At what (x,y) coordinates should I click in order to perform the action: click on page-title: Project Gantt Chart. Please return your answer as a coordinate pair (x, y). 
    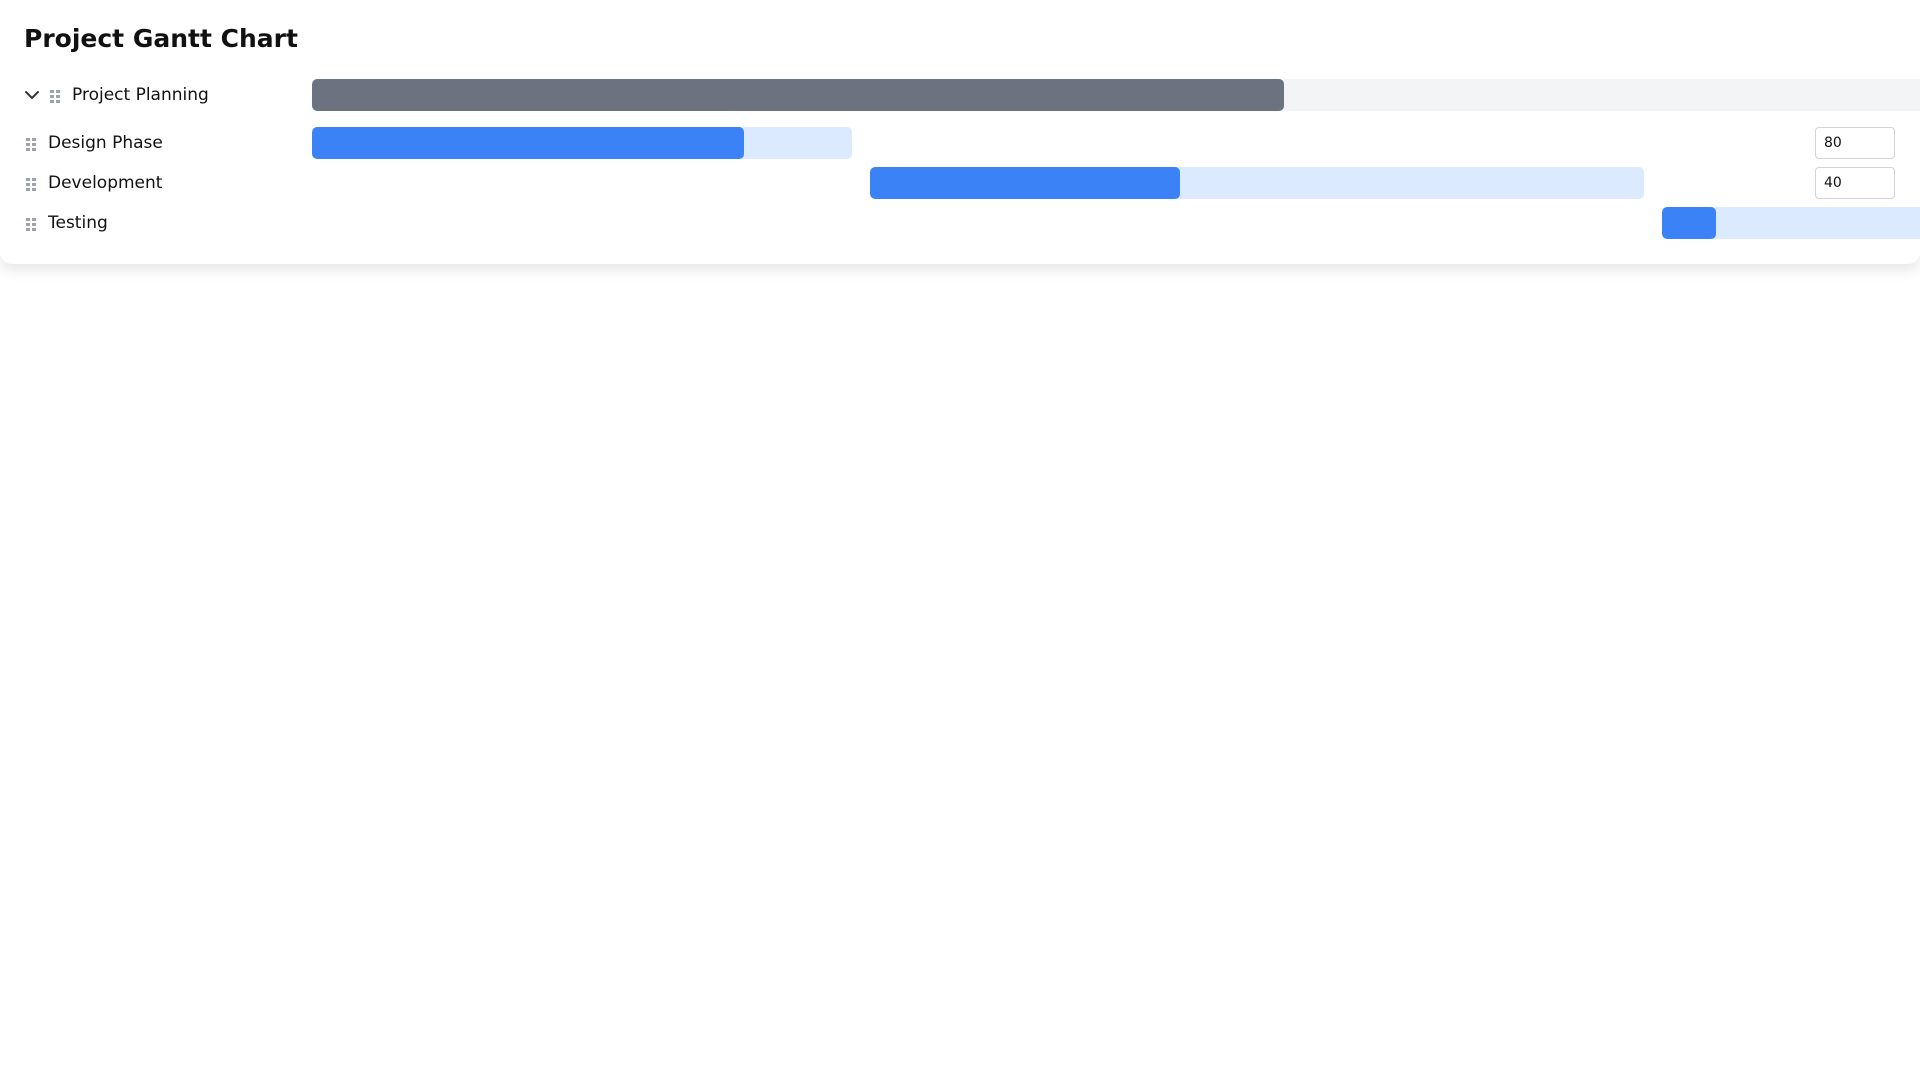
    Looking at the image, I should click on (161, 38).